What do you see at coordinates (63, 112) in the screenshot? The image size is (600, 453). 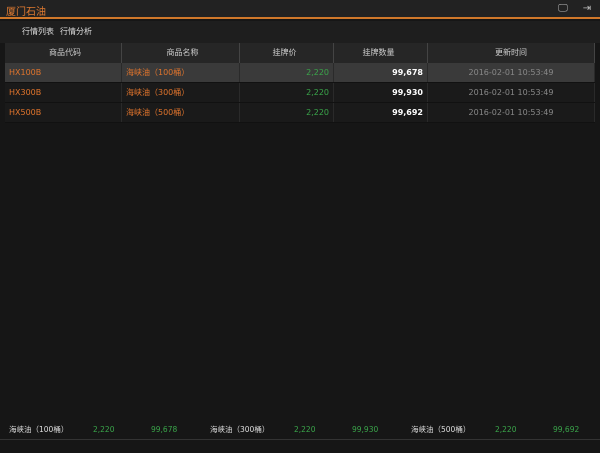 I see `cell-code: HX500B` at bounding box center [63, 112].